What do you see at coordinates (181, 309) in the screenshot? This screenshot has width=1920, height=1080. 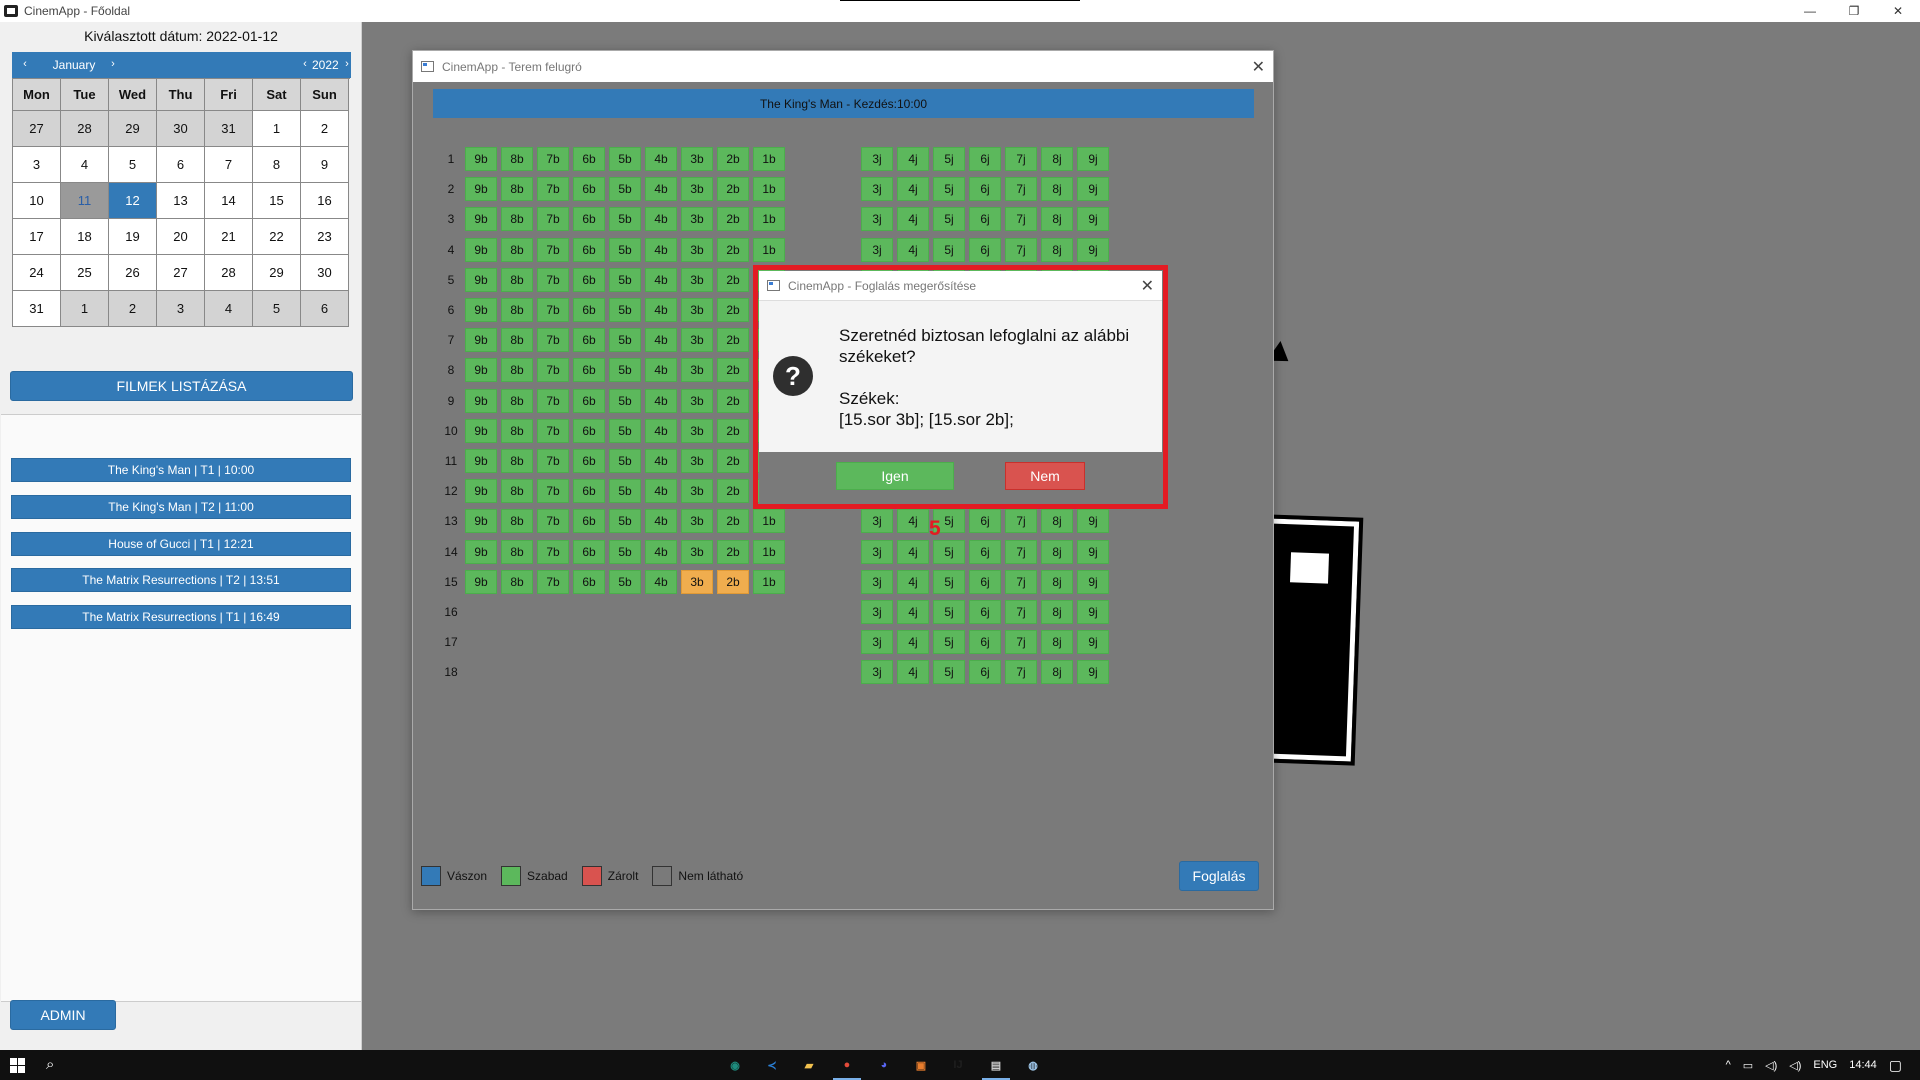 I see `calendar-day: 3` at bounding box center [181, 309].